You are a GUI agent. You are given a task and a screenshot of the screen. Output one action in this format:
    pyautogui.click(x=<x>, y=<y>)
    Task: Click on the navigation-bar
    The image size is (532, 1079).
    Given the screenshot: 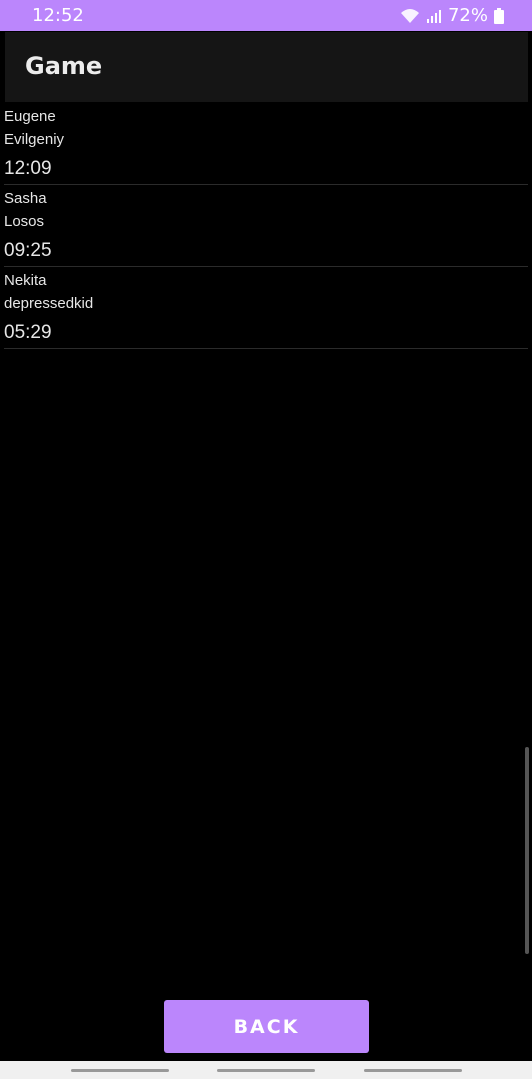 What is the action you would take?
    pyautogui.click(x=266, y=1070)
    